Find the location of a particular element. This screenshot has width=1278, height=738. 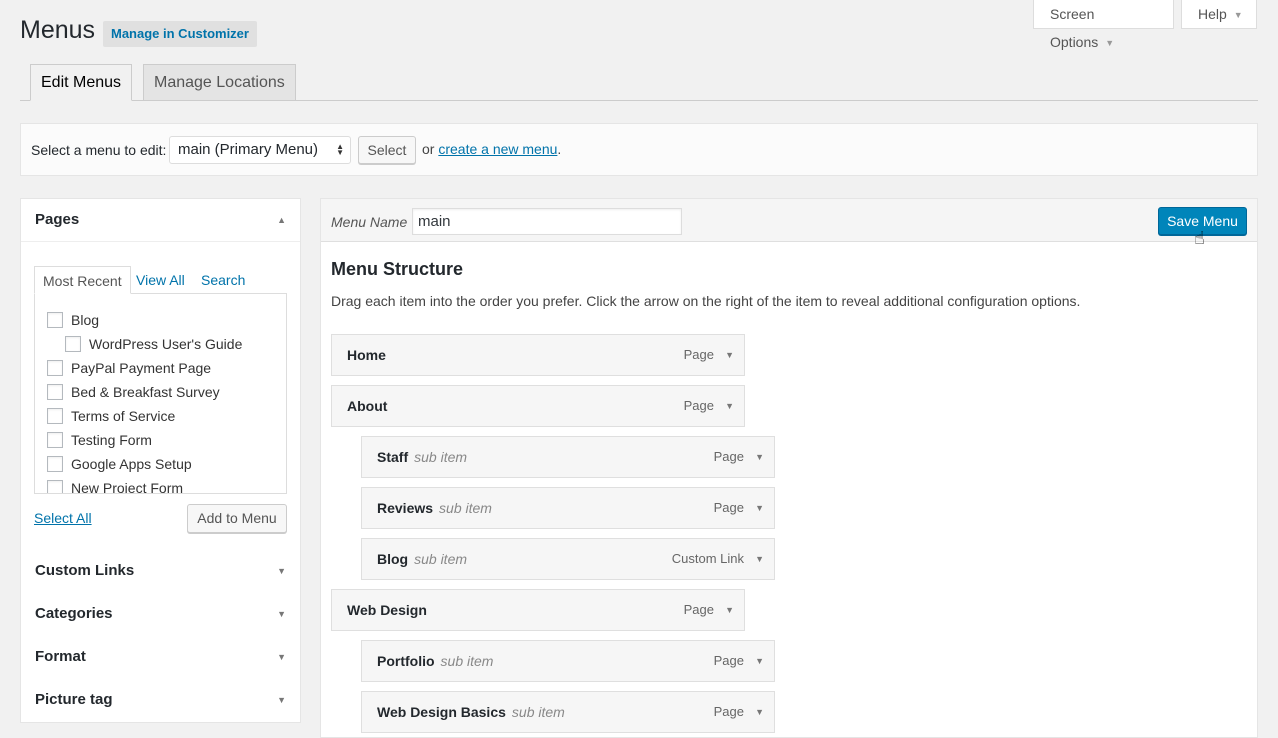

menu-item: Home Page ▼ is located at coordinates (538, 355).